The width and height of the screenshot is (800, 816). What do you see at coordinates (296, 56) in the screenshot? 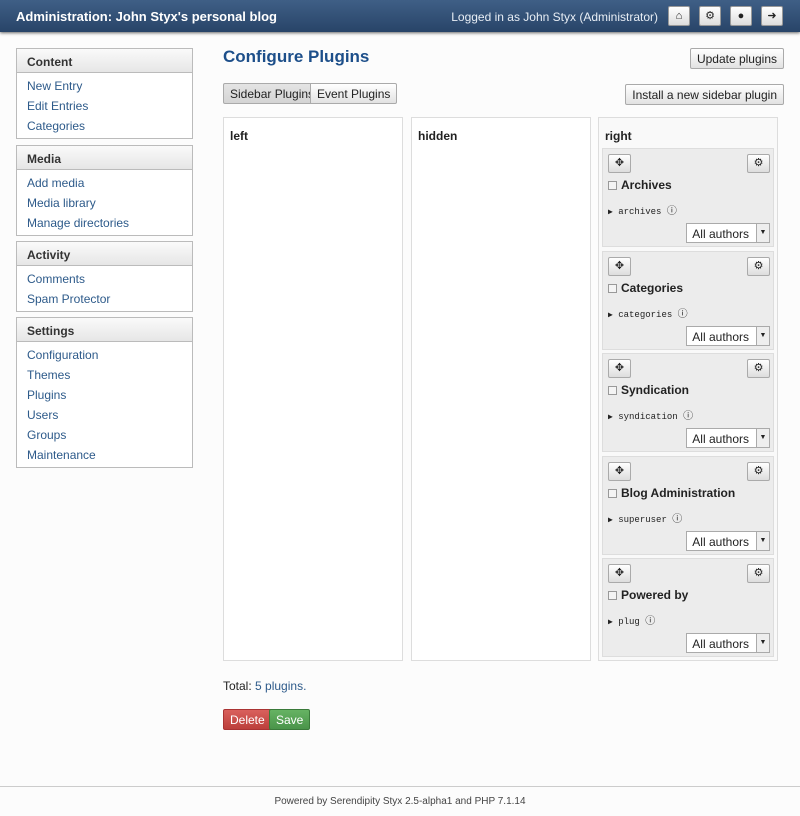
I see `page-title: Configure Plugins` at bounding box center [296, 56].